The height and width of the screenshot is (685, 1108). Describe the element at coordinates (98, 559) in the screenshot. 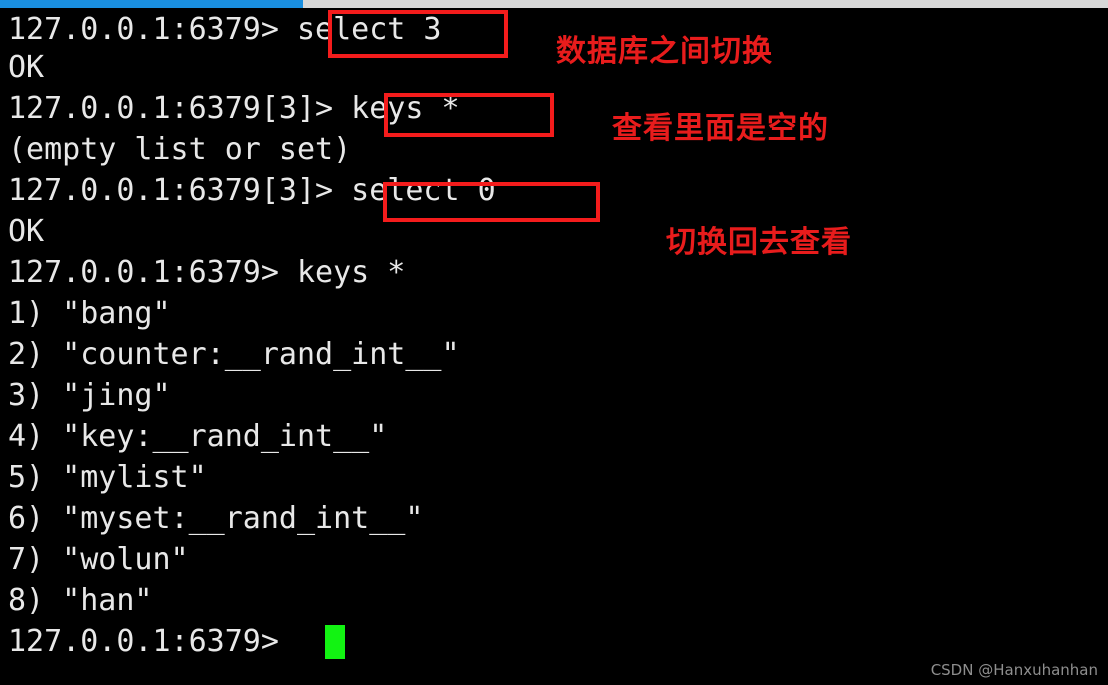

I see `terminal-line-14: 7) "wolun"` at that location.